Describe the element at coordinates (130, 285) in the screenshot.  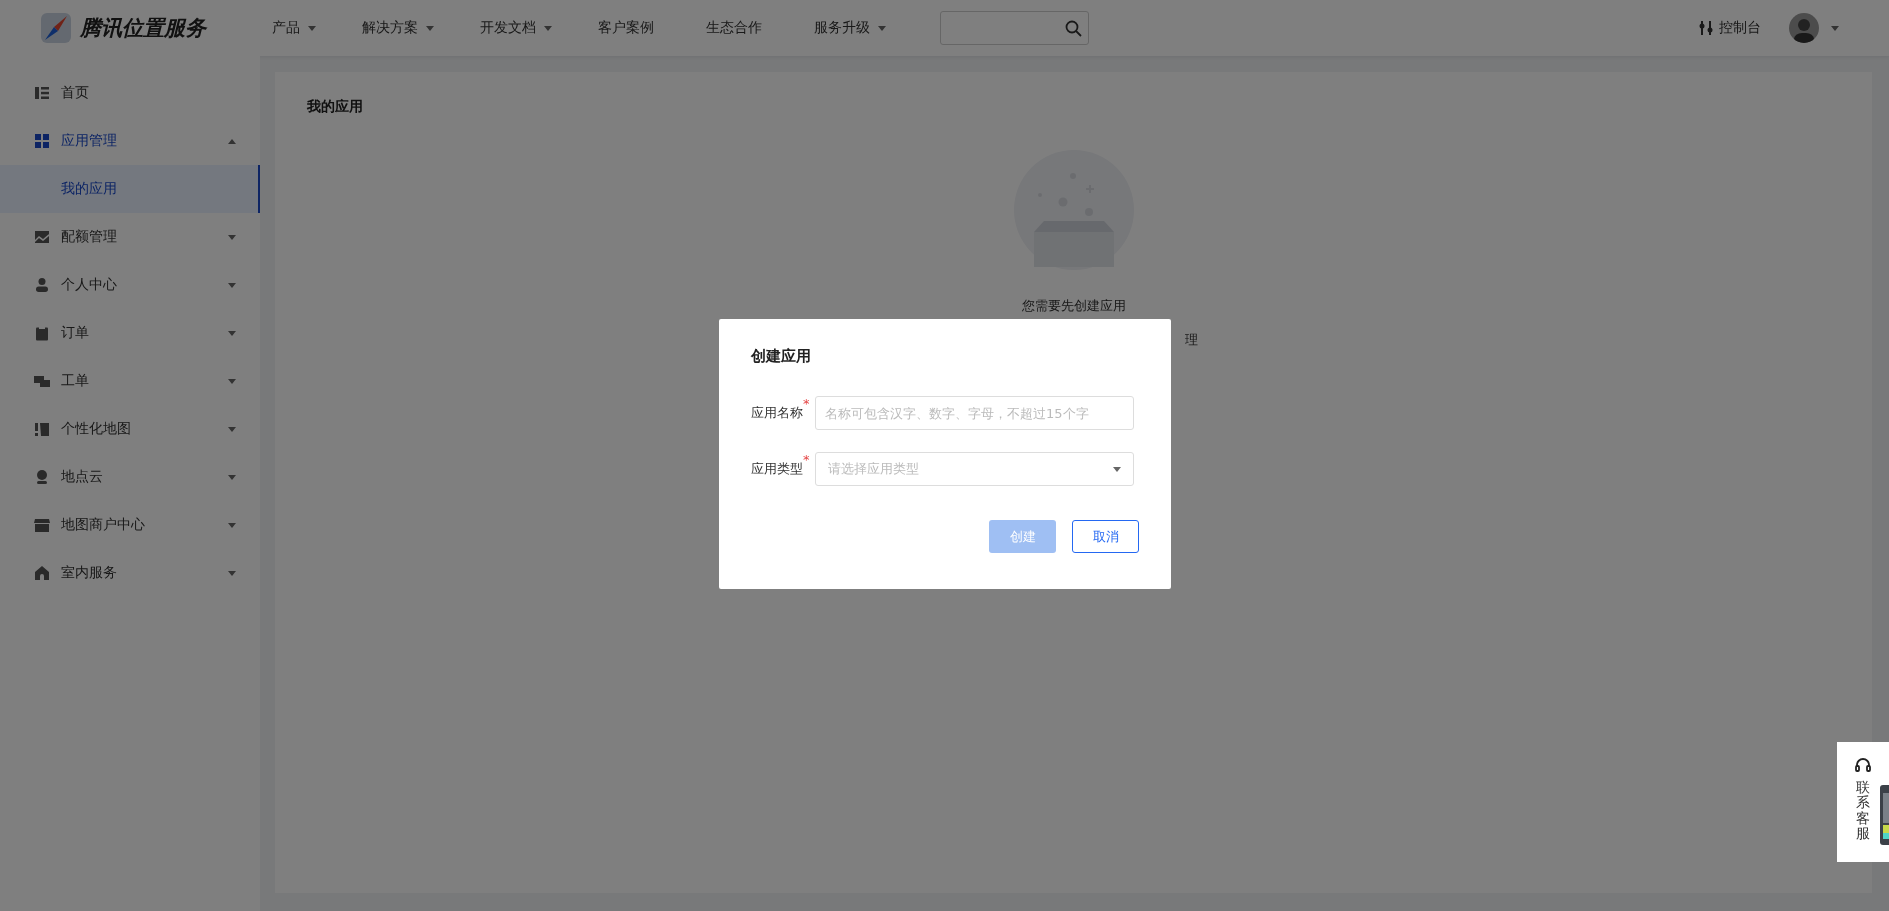
I see `sidebar-item: 个人中心` at that location.